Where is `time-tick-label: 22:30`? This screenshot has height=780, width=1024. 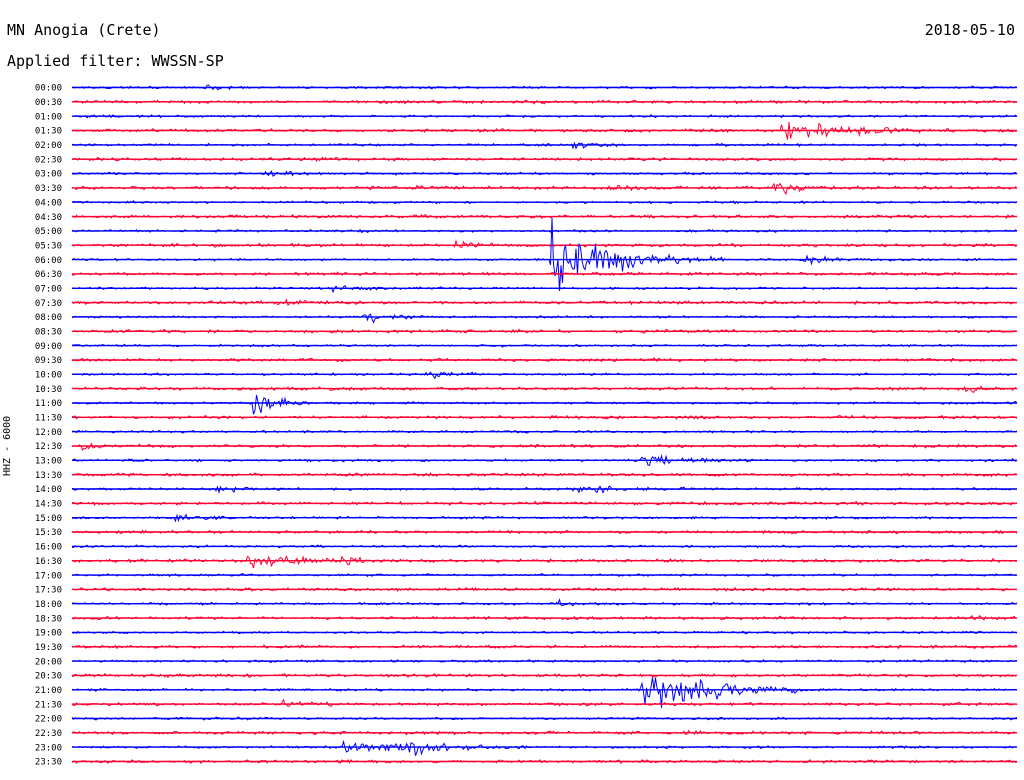 time-tick-label: 22:30 is located at coordinates (48, 734).